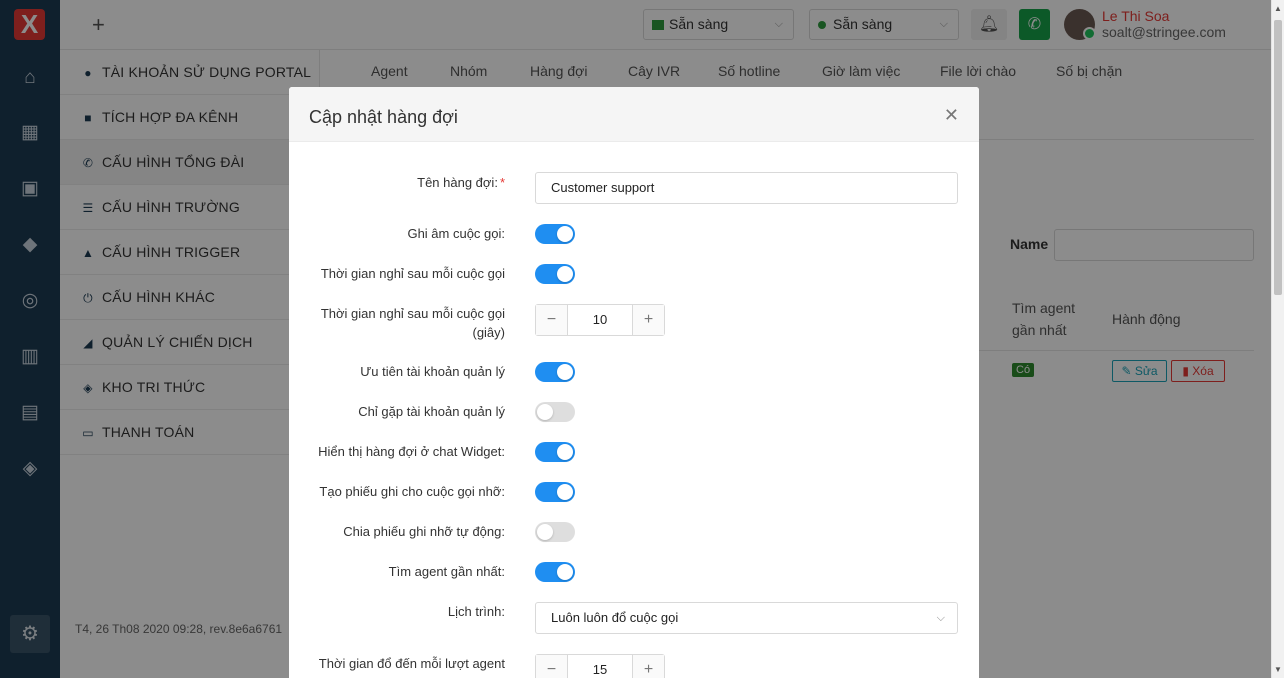 This screenshot has width=1284, height=678. What do you see at coordinates (555, 412) in the screenshot?
I see `only-manager-toggle` at bounding box center [555, 412].